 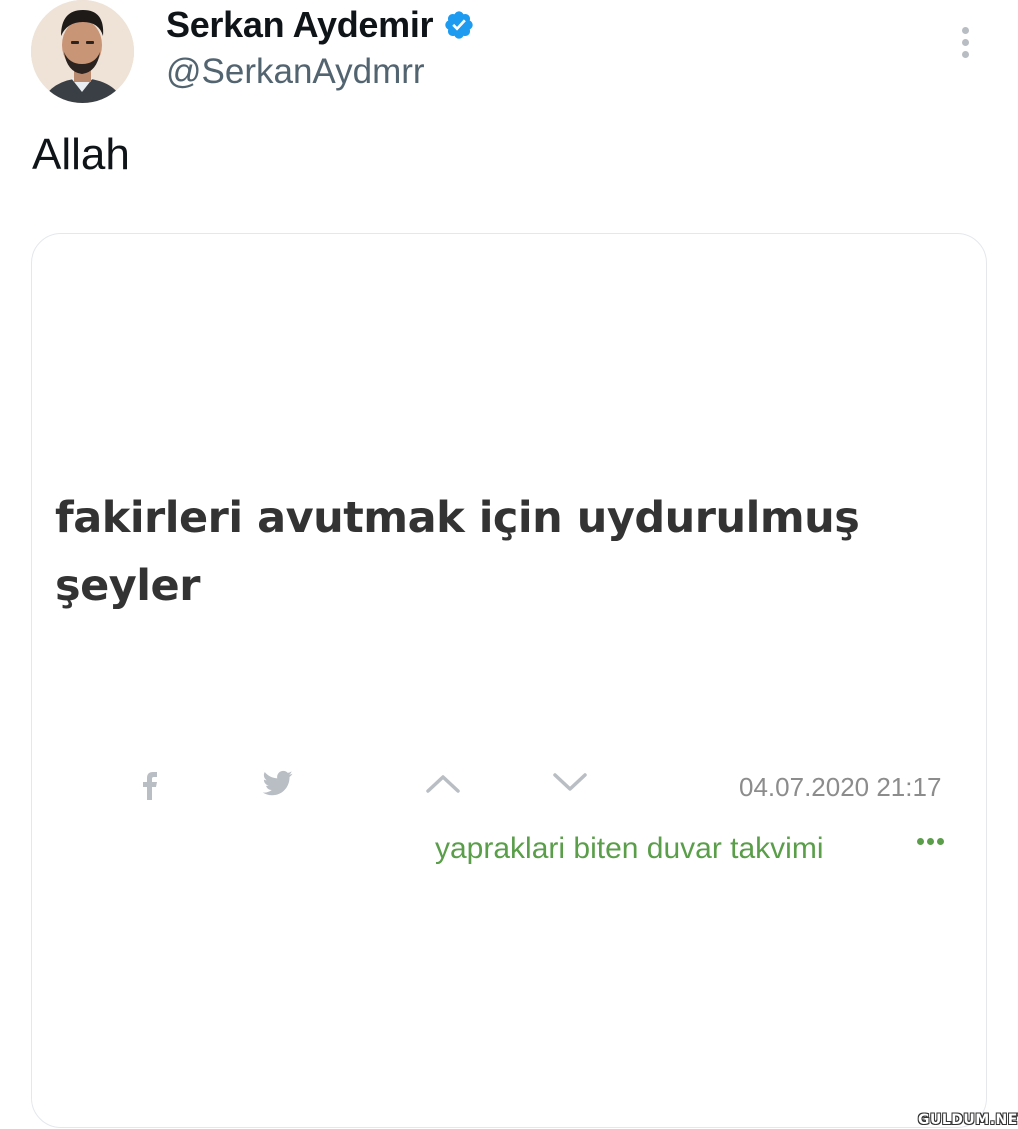 I want to click on entry-date: 04.07.2020 21:17, so click(x=840, y=787).